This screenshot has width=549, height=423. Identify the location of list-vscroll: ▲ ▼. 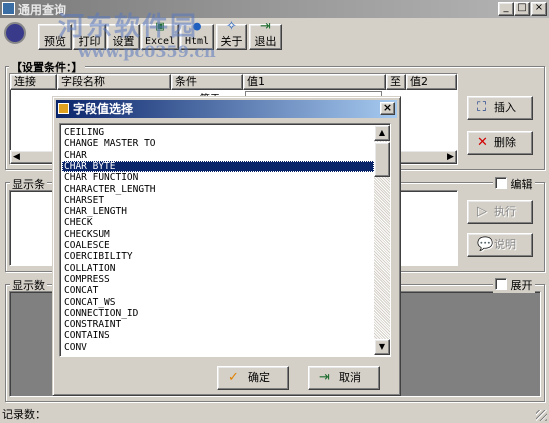
(382, 240).